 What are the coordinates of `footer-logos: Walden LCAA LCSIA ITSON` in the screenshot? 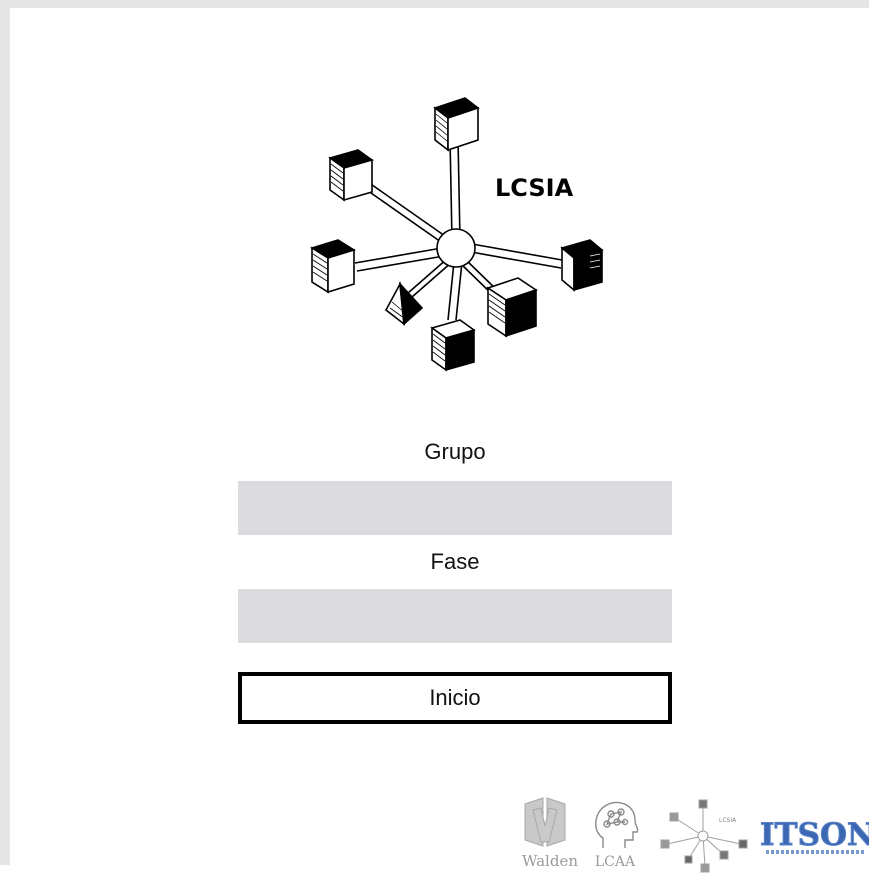 It's located at (692, 834).